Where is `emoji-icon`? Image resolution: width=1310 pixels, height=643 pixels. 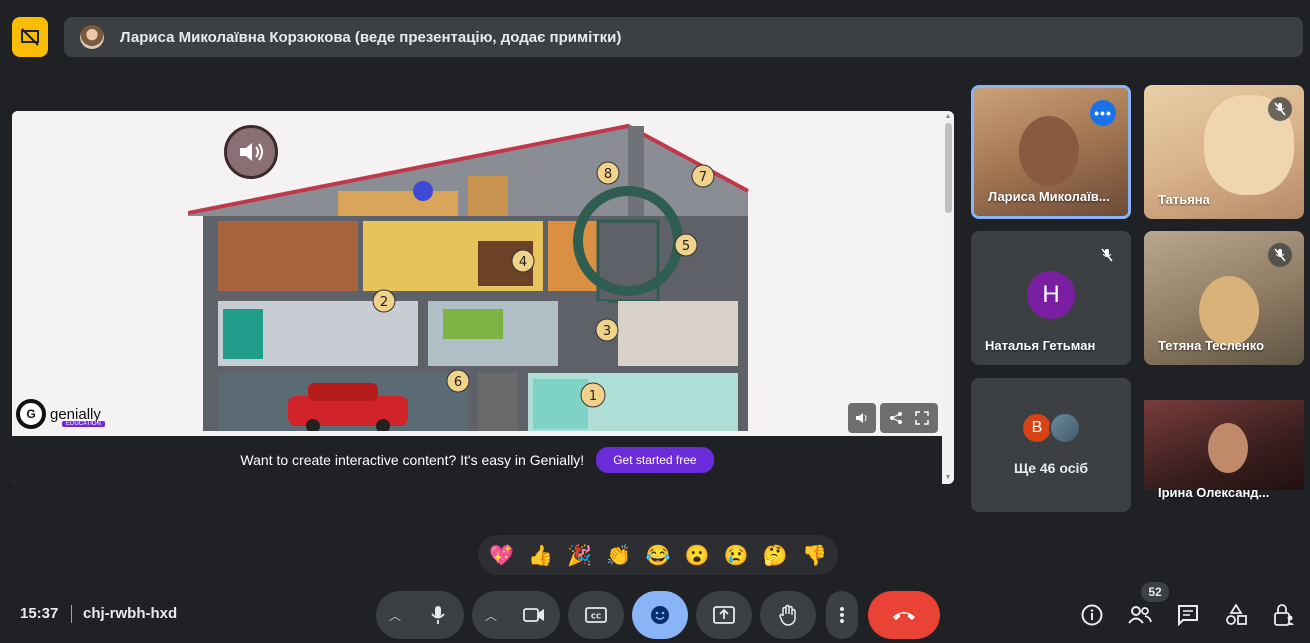
emoji-icon is located at coordinates (660, 615).